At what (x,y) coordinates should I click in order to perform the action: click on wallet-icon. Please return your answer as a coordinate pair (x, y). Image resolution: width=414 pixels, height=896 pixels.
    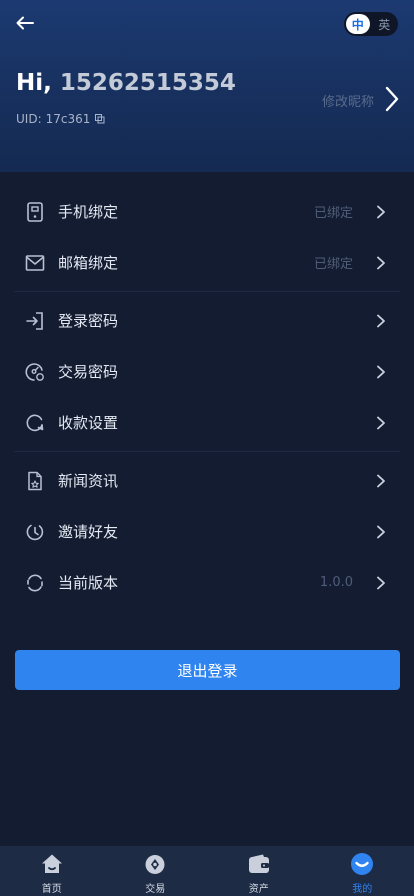
    Looking at the image, I should click on (259, 864).